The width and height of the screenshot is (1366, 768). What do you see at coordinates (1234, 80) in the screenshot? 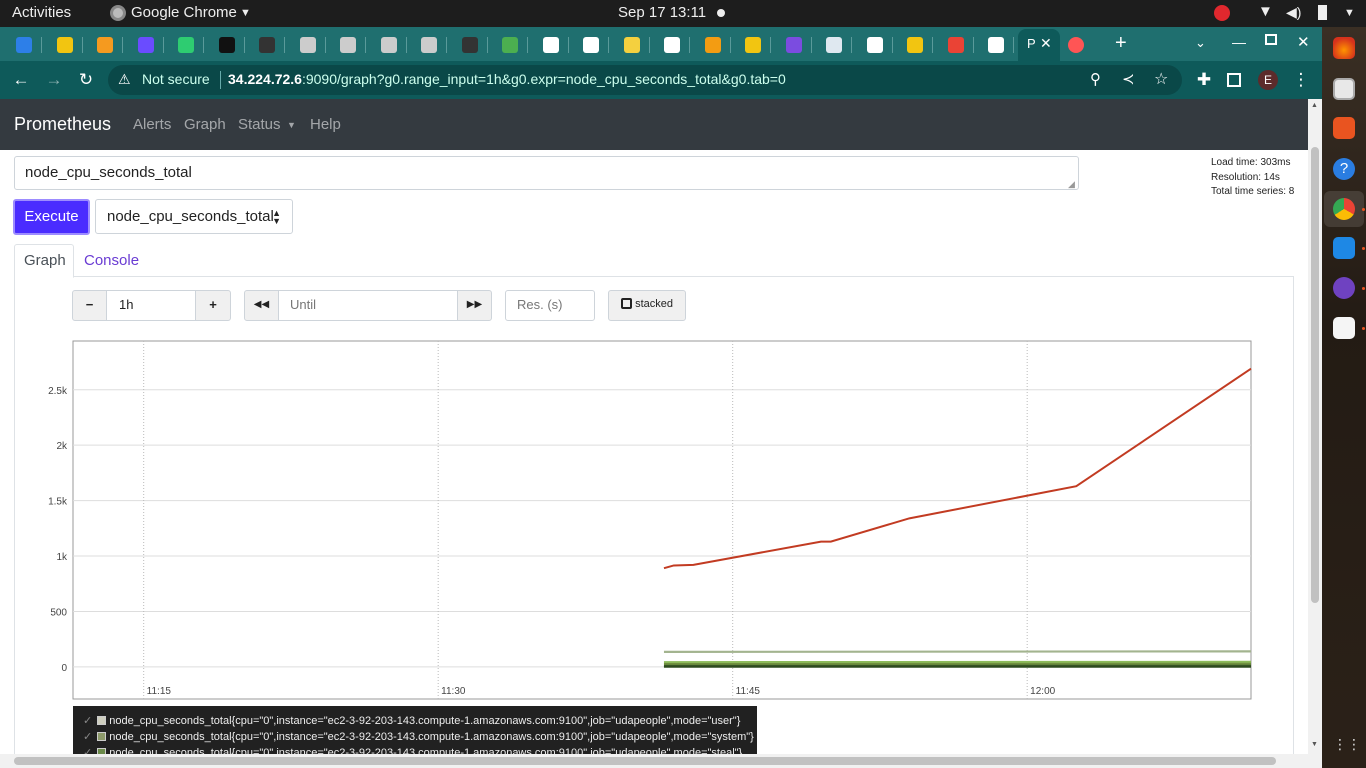
I see `side-panel-icon` at bounding box center [1234, 80].